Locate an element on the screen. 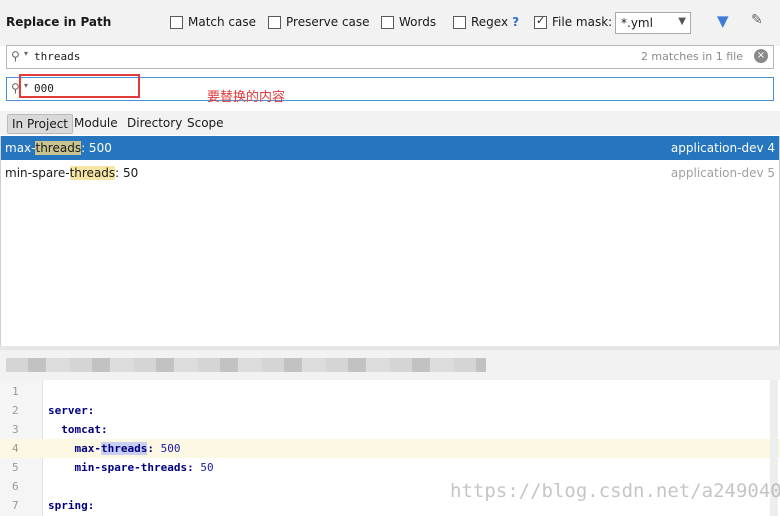 This screenshot has height=516, width=780. blurred-file-path is located at coordinates (246, 365).